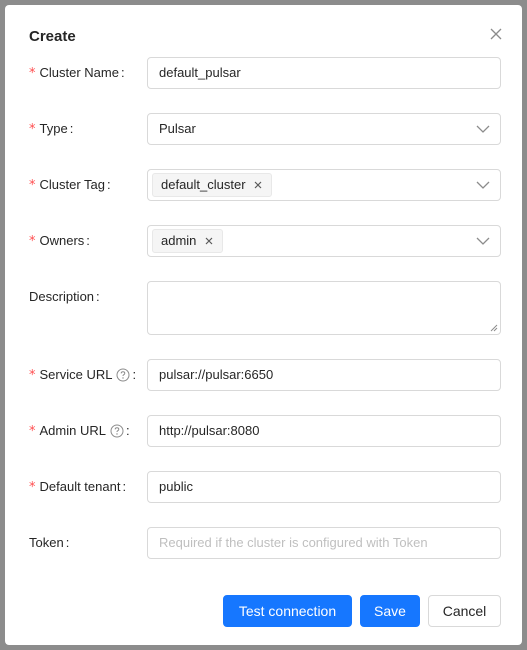 The width and height of the screenshot is (527, 650). Describe the element at coordinates (59, 241) in the screenshot. I see `owners-label: * Owners:` at that location.